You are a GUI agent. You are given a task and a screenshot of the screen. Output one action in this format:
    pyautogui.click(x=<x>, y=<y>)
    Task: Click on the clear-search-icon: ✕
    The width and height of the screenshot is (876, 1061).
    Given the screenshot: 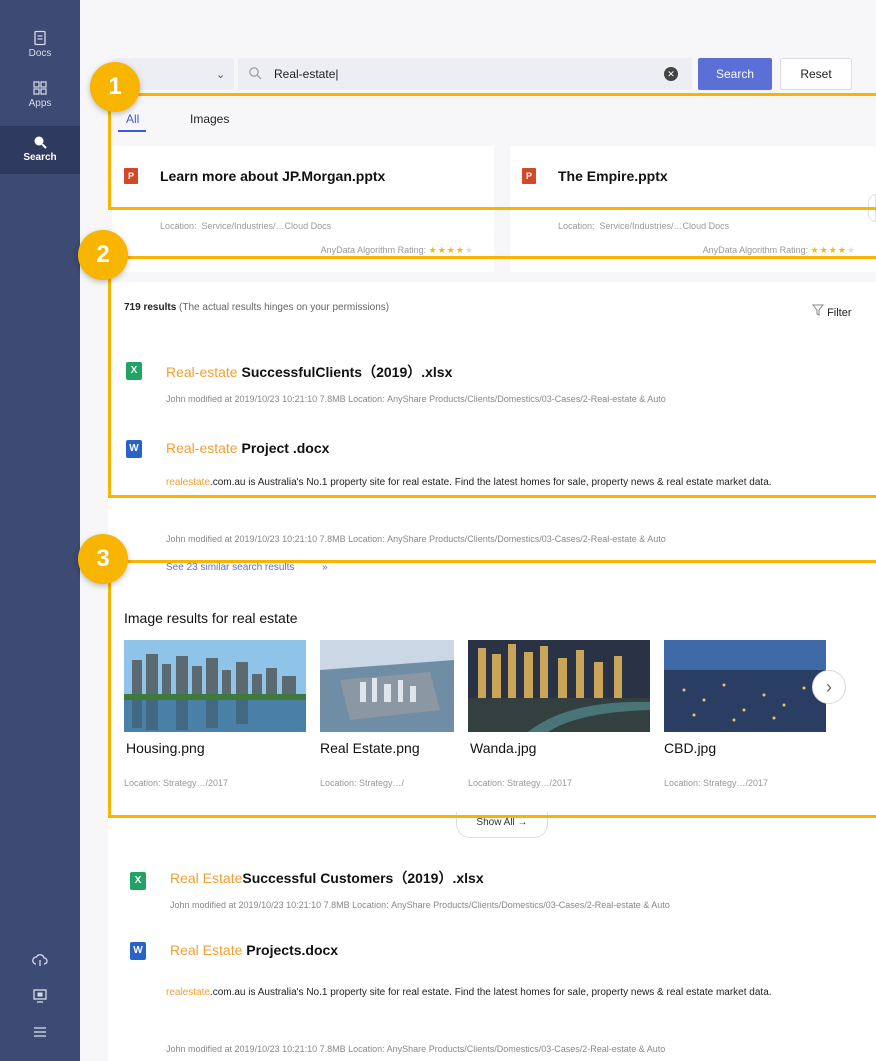 What is the action you would take?
    pyautogui.click(x=671, y=74)
    